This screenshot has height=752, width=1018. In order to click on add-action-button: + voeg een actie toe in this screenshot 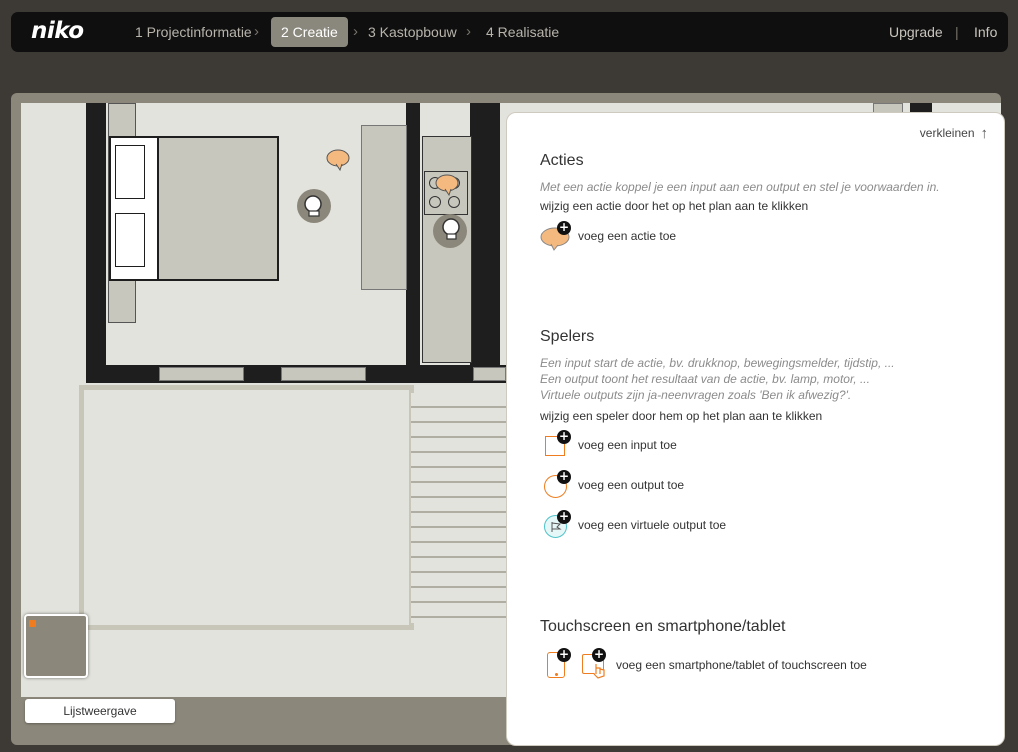, I will do `click(608, 236)`.